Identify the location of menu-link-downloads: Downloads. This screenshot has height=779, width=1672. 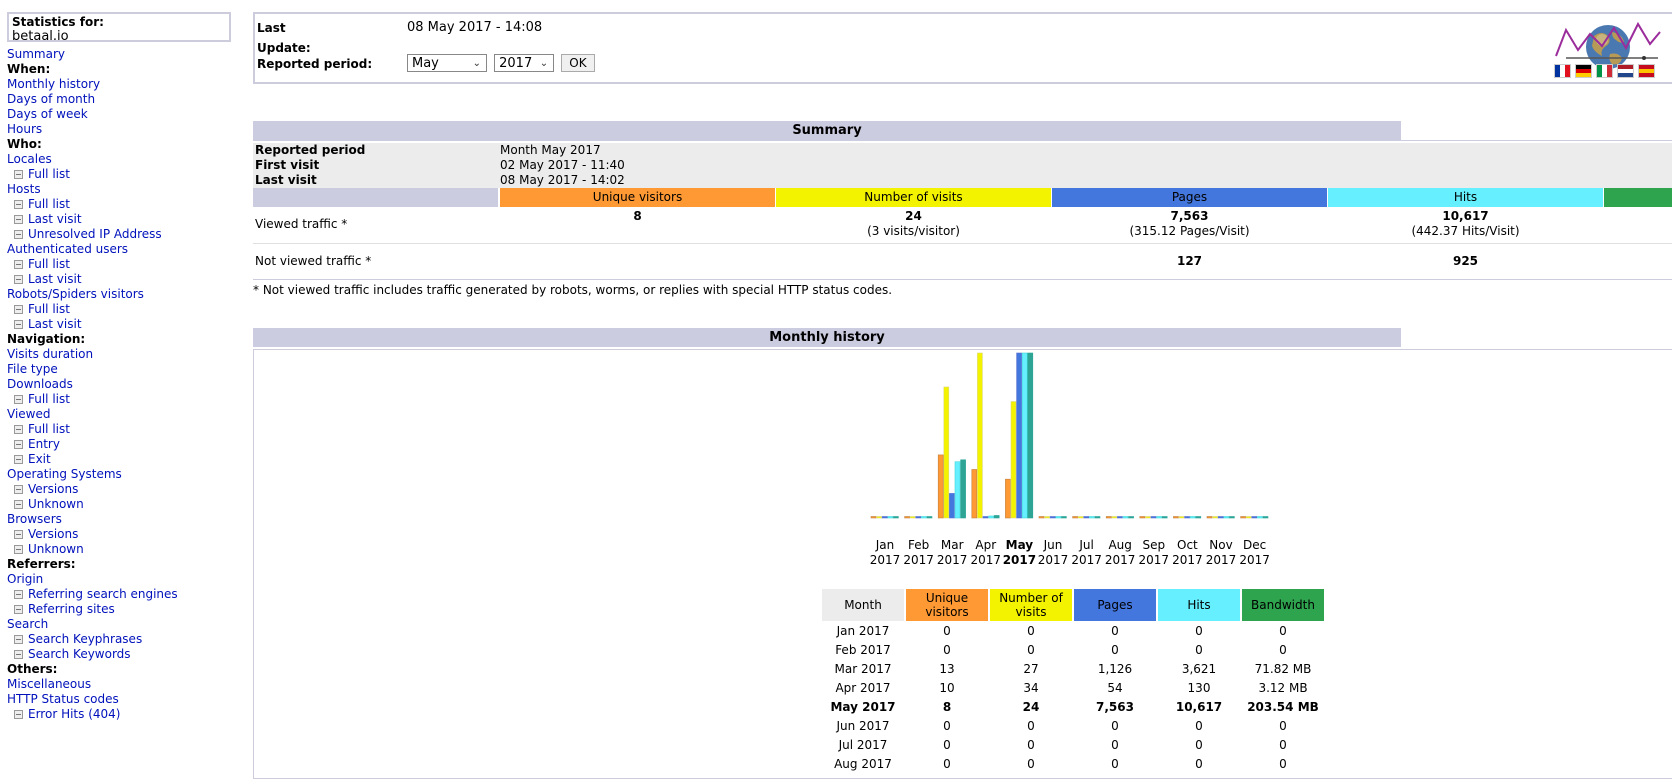
(40, 384).